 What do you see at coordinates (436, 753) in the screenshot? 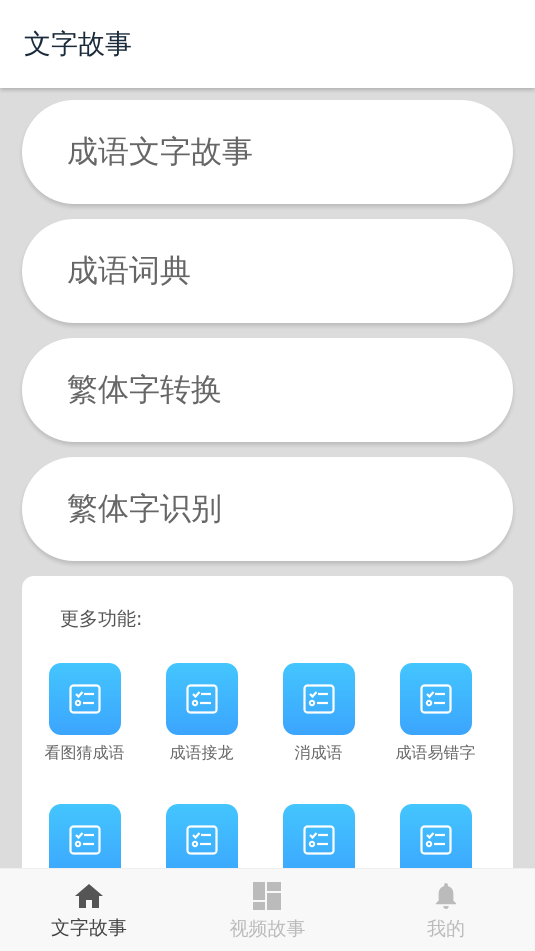
I see `tile-label: 成语易错字` at bounding box center [436, 753].